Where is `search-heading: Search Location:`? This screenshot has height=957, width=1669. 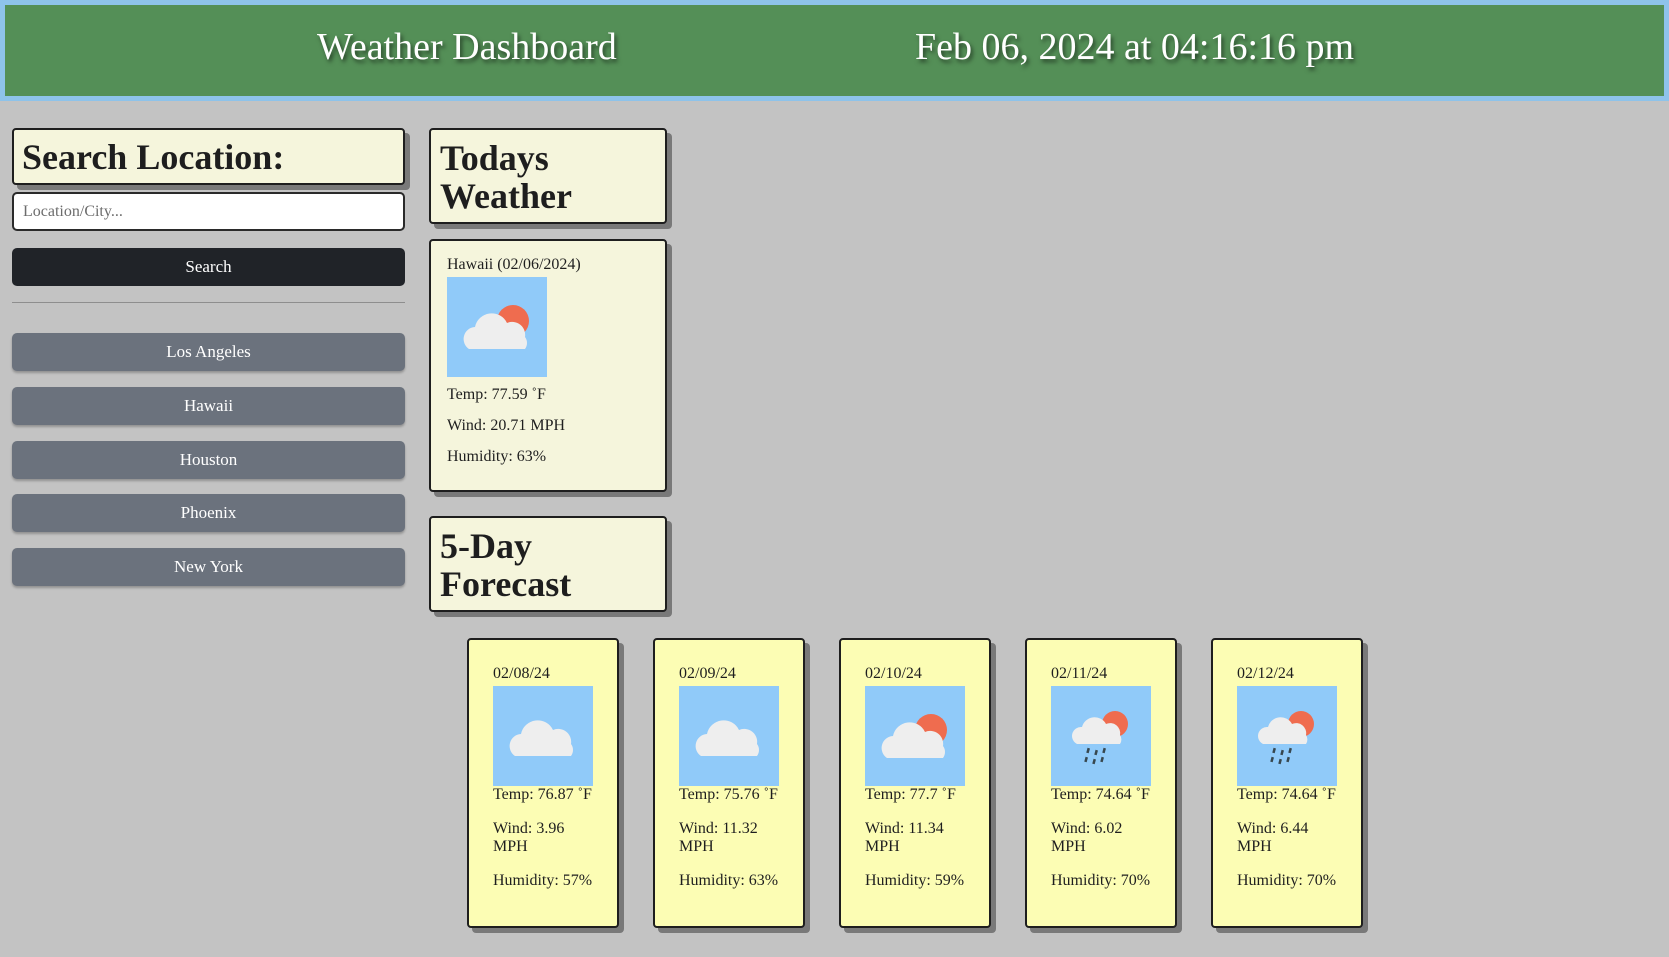
search-heading: Search Location: is located at coordinates (153, 157).